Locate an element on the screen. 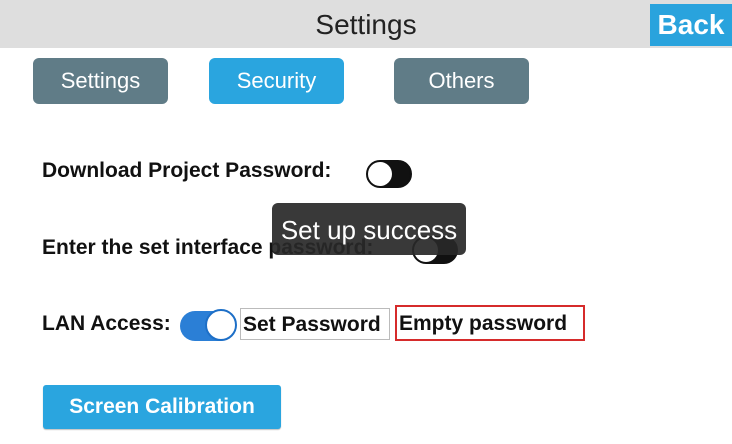 The image size is (732, 444). download-password-toggle is located at coordinates (389, 174).